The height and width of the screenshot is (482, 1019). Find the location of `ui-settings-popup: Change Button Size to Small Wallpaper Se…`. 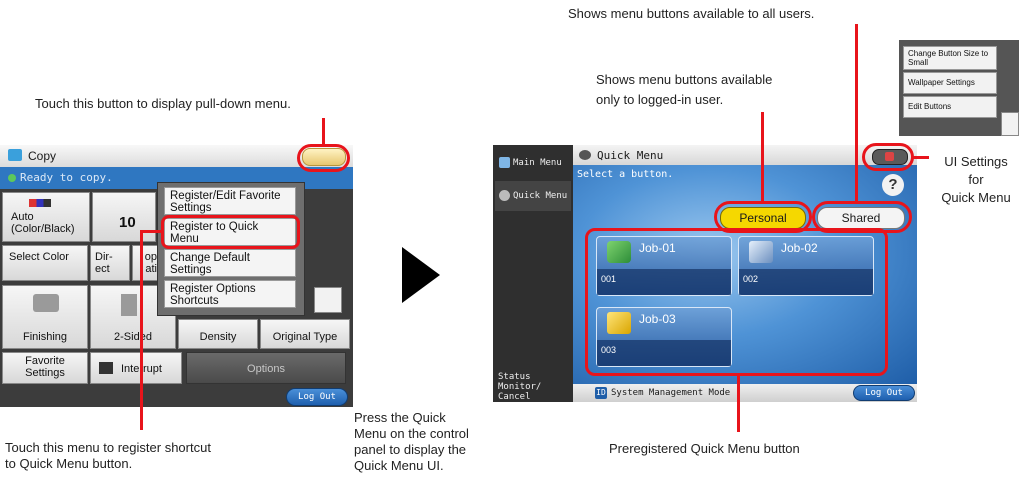

ui-settings-popup: Change Button Size to Small Wallpaper Se… is located at coordinates (959, 88).